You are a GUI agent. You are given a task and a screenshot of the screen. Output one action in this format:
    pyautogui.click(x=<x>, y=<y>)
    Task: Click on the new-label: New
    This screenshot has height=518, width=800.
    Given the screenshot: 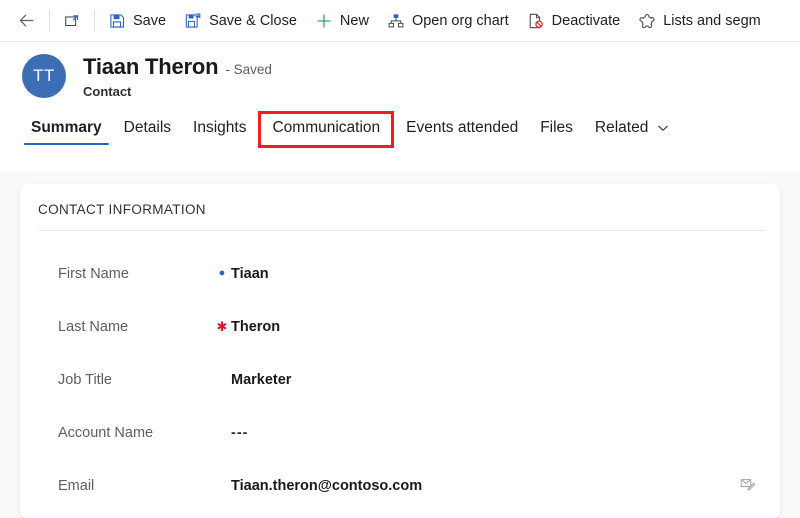 What is the action you would take?
    pyautogui.click(x=354, y=20)
    